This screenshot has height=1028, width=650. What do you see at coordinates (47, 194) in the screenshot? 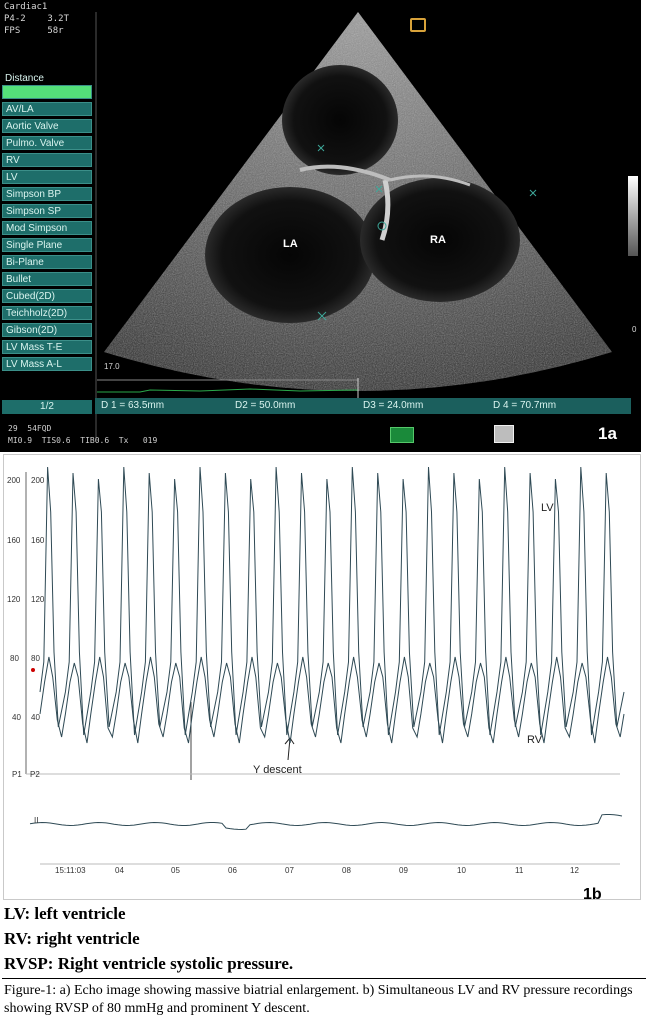
I see `menu-item-simpson-bp: Simpson BP` at bounding box center [47, 194].